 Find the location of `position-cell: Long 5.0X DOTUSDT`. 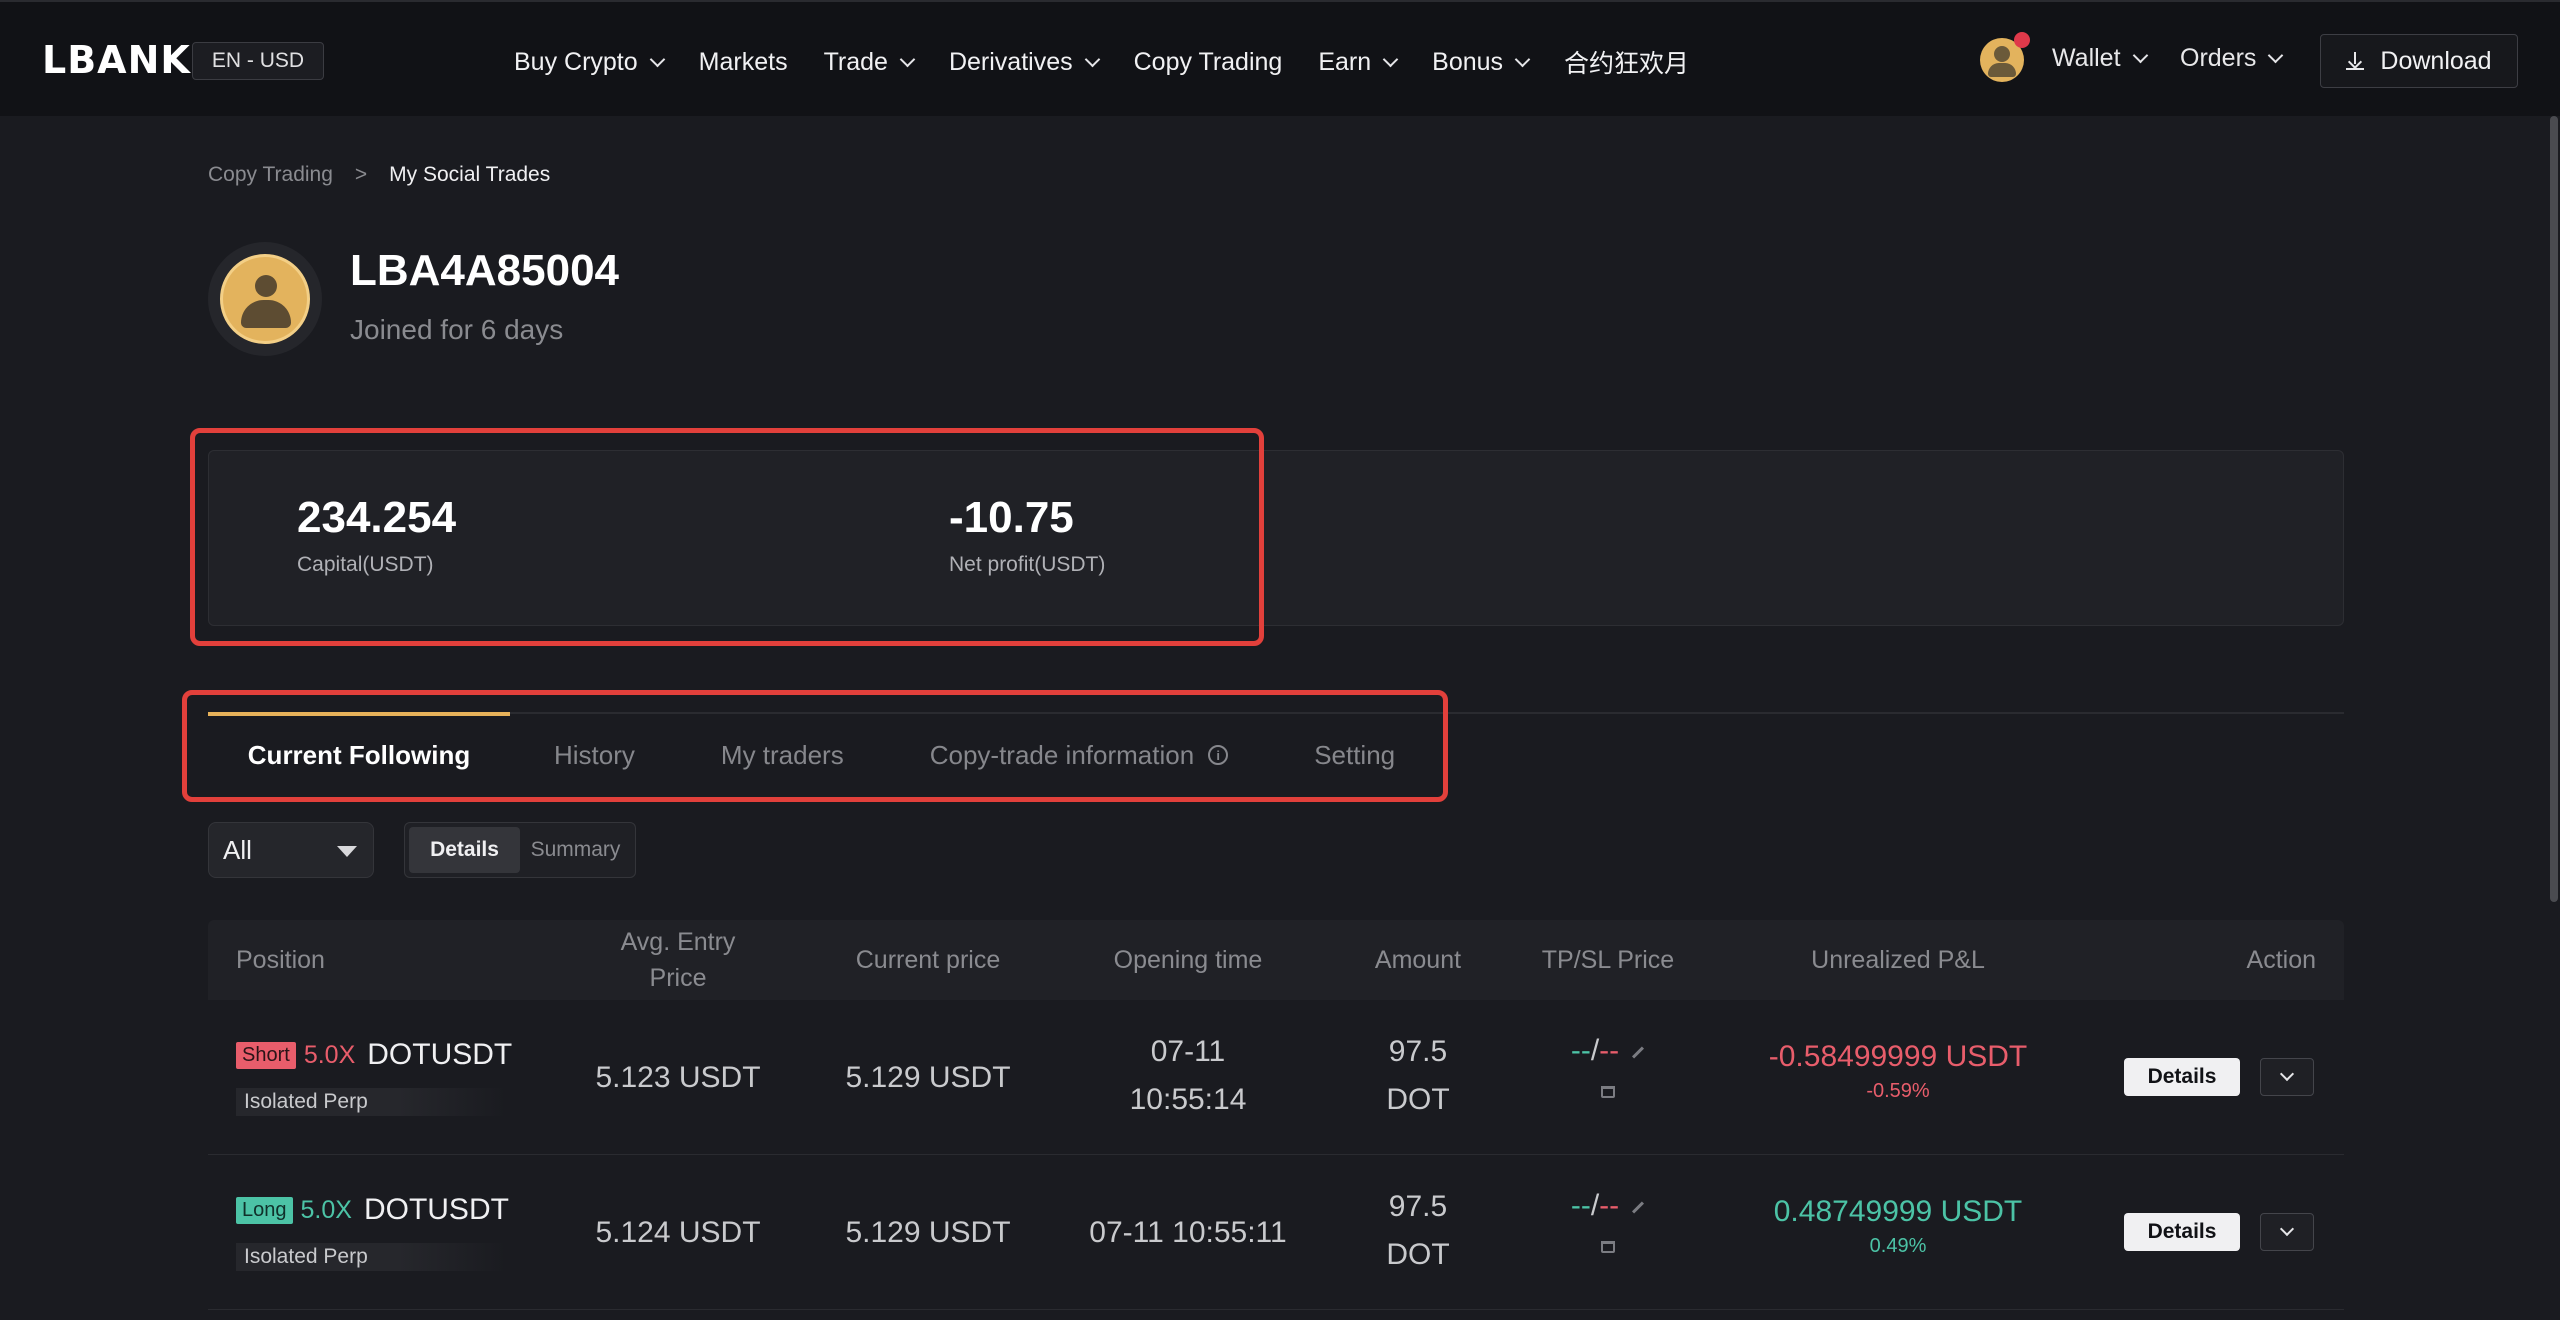

position-cell: Long 5.0X DOTUSDT is located at coordinates (372, 1210).